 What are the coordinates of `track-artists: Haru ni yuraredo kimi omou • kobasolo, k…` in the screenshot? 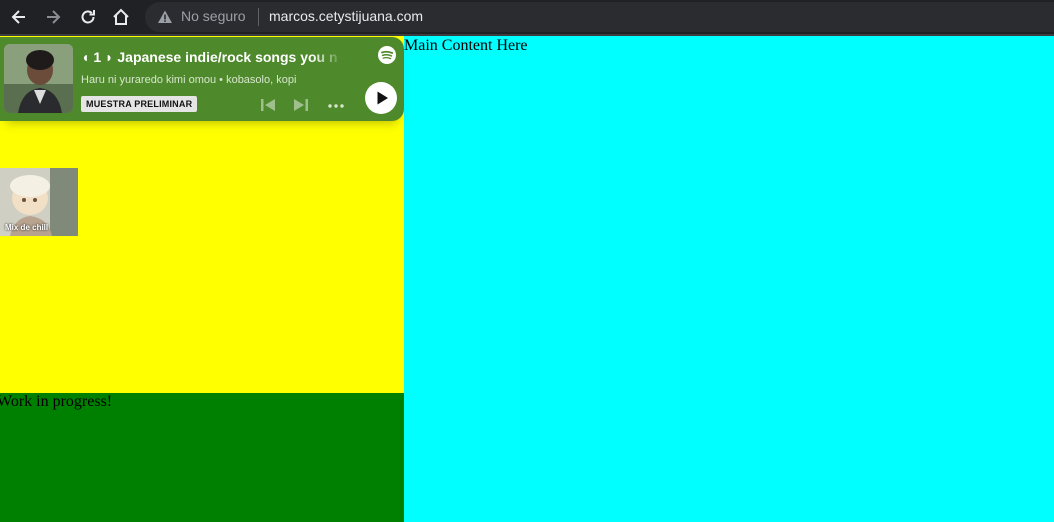 It's located at (188, 80).